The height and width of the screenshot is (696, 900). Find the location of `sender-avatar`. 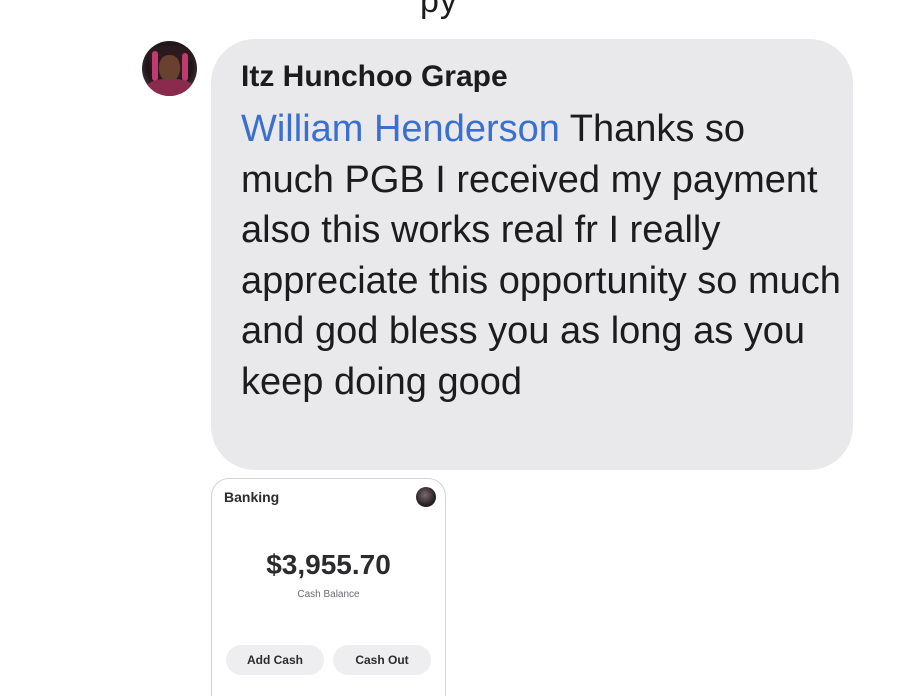

sender-avatar is located at coordinates (169, 68).